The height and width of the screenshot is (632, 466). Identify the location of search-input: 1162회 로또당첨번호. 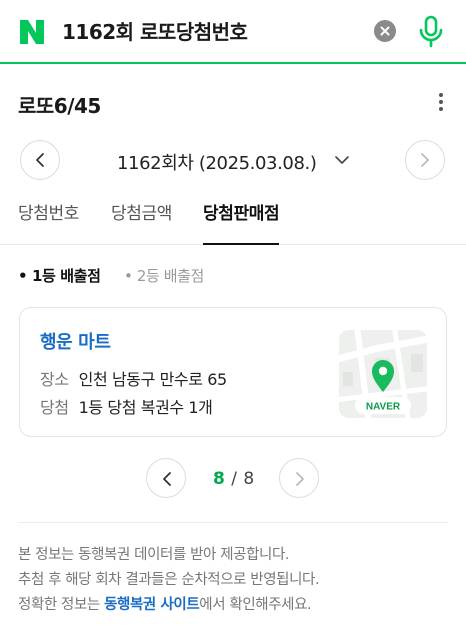
(155, 32).